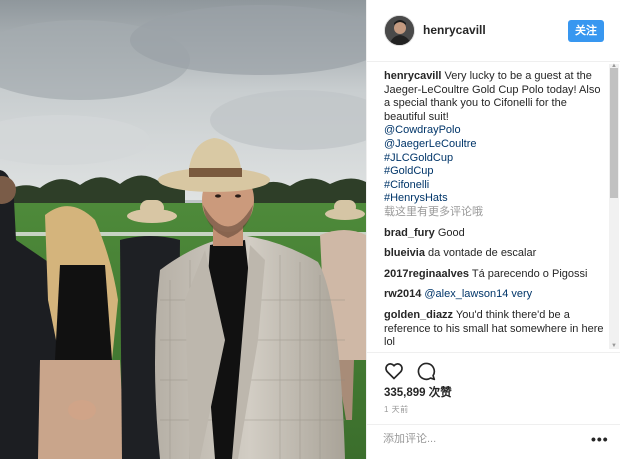 Image resolution: width=620 pixels, height=459 pixels. I want to click on more-options-icon: •••, so click(600, 439).